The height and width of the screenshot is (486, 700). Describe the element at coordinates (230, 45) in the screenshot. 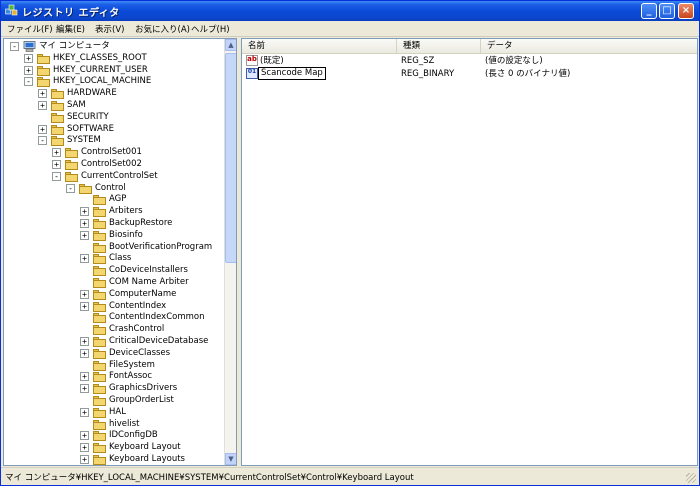

I see `scroll-up-icon: ▲` at that location.